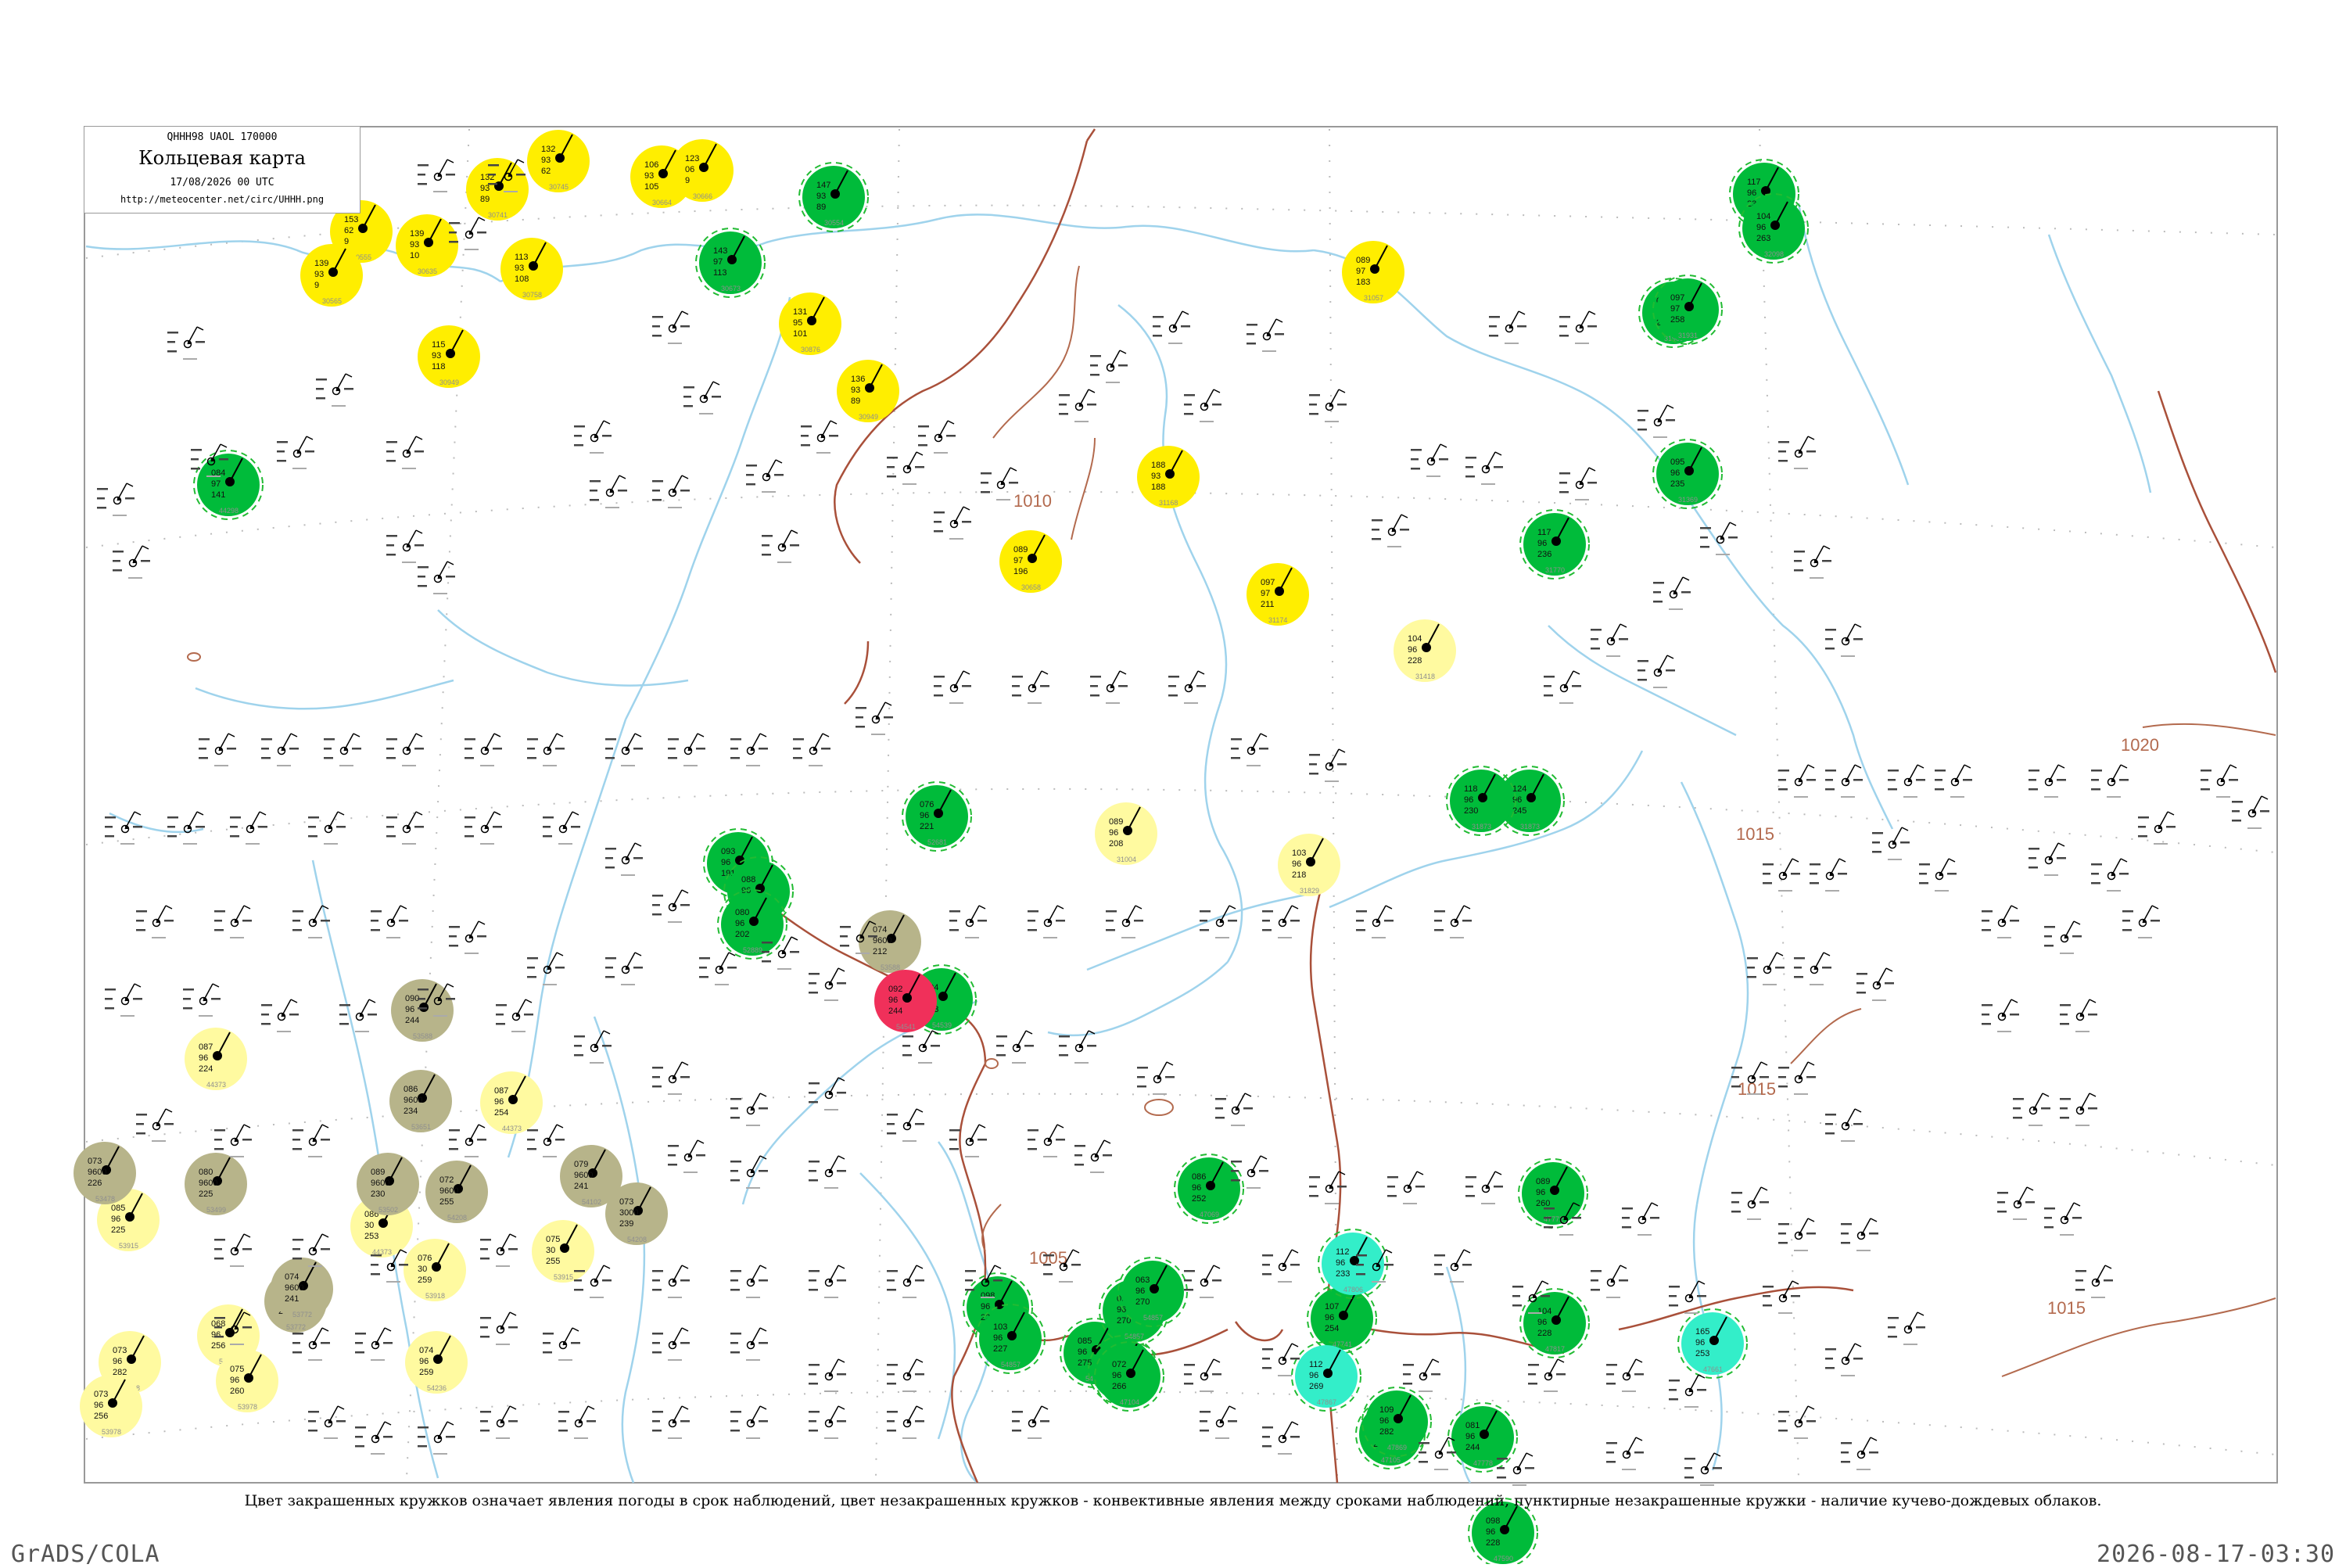  I want to click on station-value-bottom: 202, so click(742, 934).